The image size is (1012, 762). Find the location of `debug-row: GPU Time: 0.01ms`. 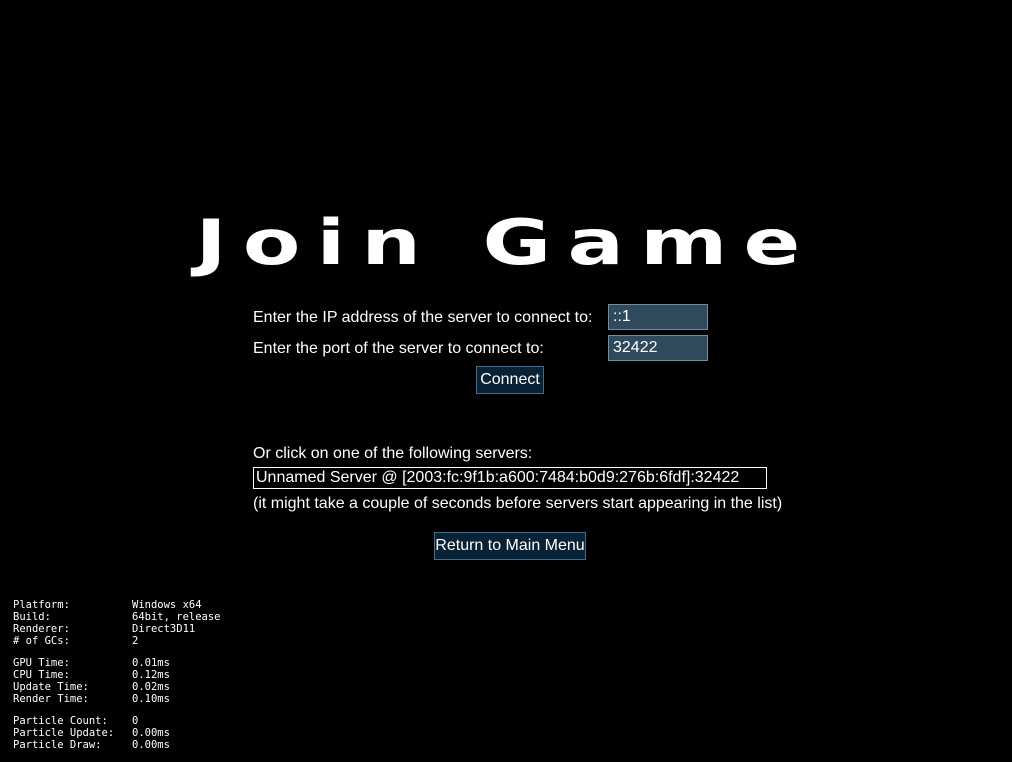

debug-row: GPU Time: 0.01ms is located at coordinates (91, 663).